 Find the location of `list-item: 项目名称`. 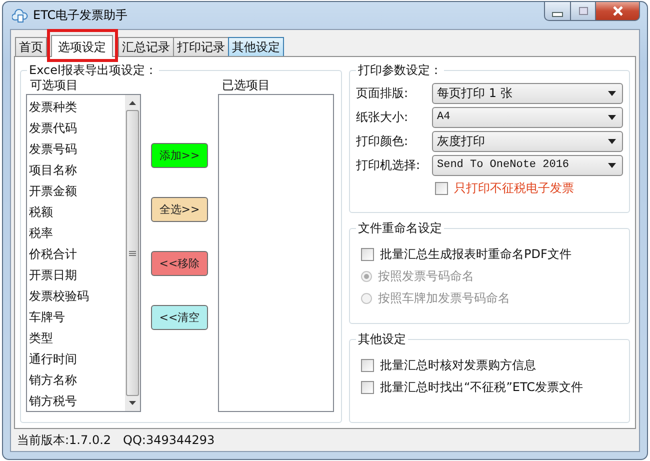

list-item: 项目名称 is located at coordinates (77, 170).